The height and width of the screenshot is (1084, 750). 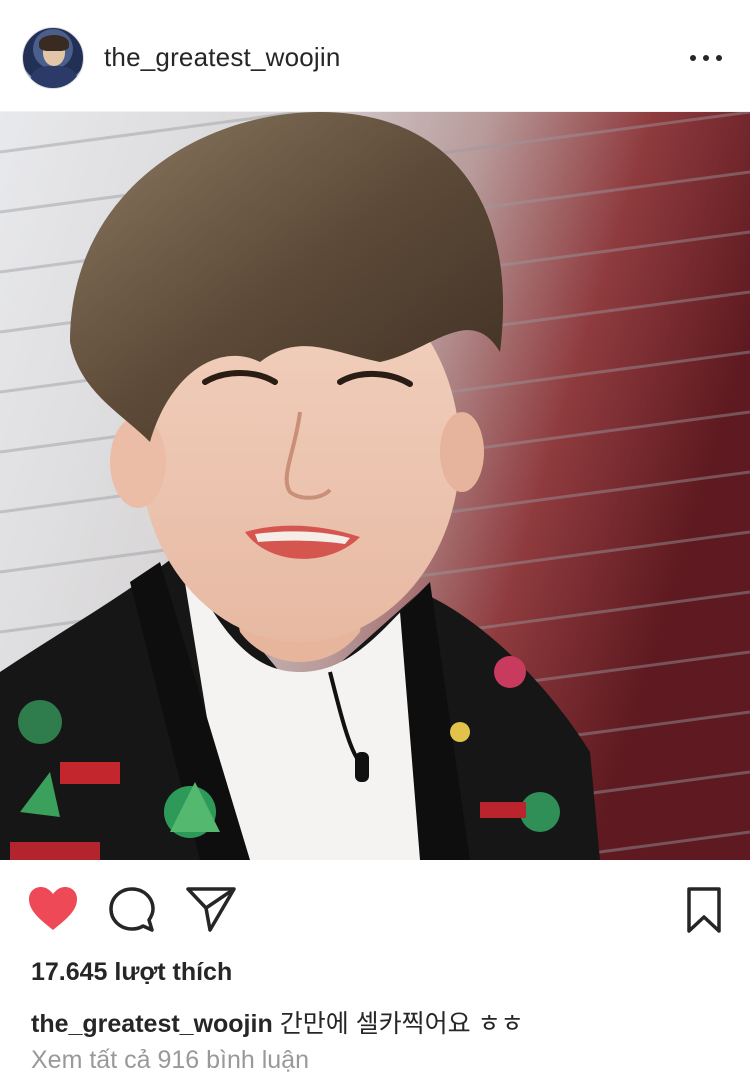 I want to click on bookmark-icon, so click(x=704, y=910).